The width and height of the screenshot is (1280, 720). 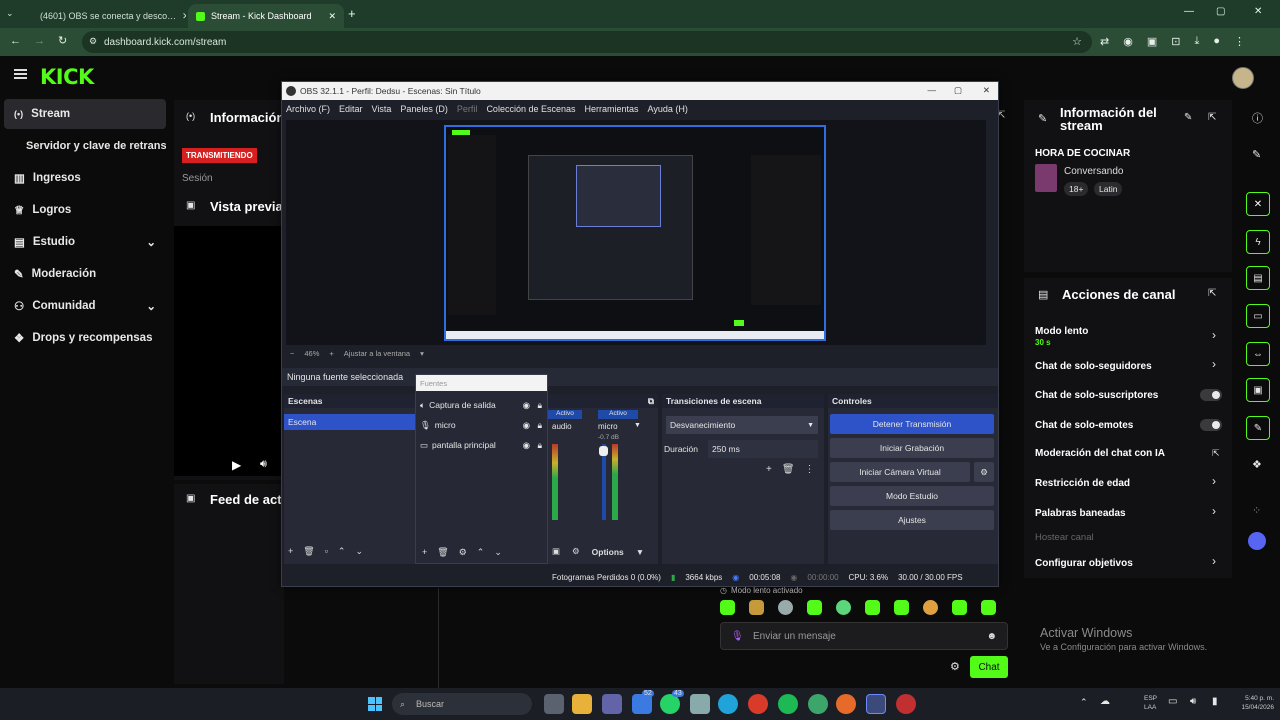 I want to click on tab-kick-dashboard: Stream - Kick Dashboard ✕, so click(x=266, y=16).